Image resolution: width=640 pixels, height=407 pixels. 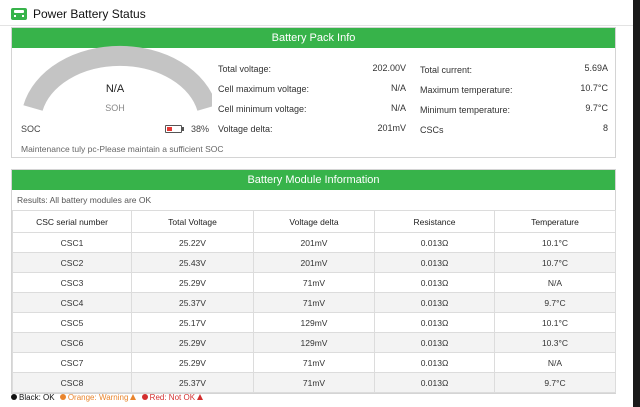 What do you see at coordinates (89, 14) in the screenshot?
I see `page-title: Power Battery Status` at bounding box center [89, 14].